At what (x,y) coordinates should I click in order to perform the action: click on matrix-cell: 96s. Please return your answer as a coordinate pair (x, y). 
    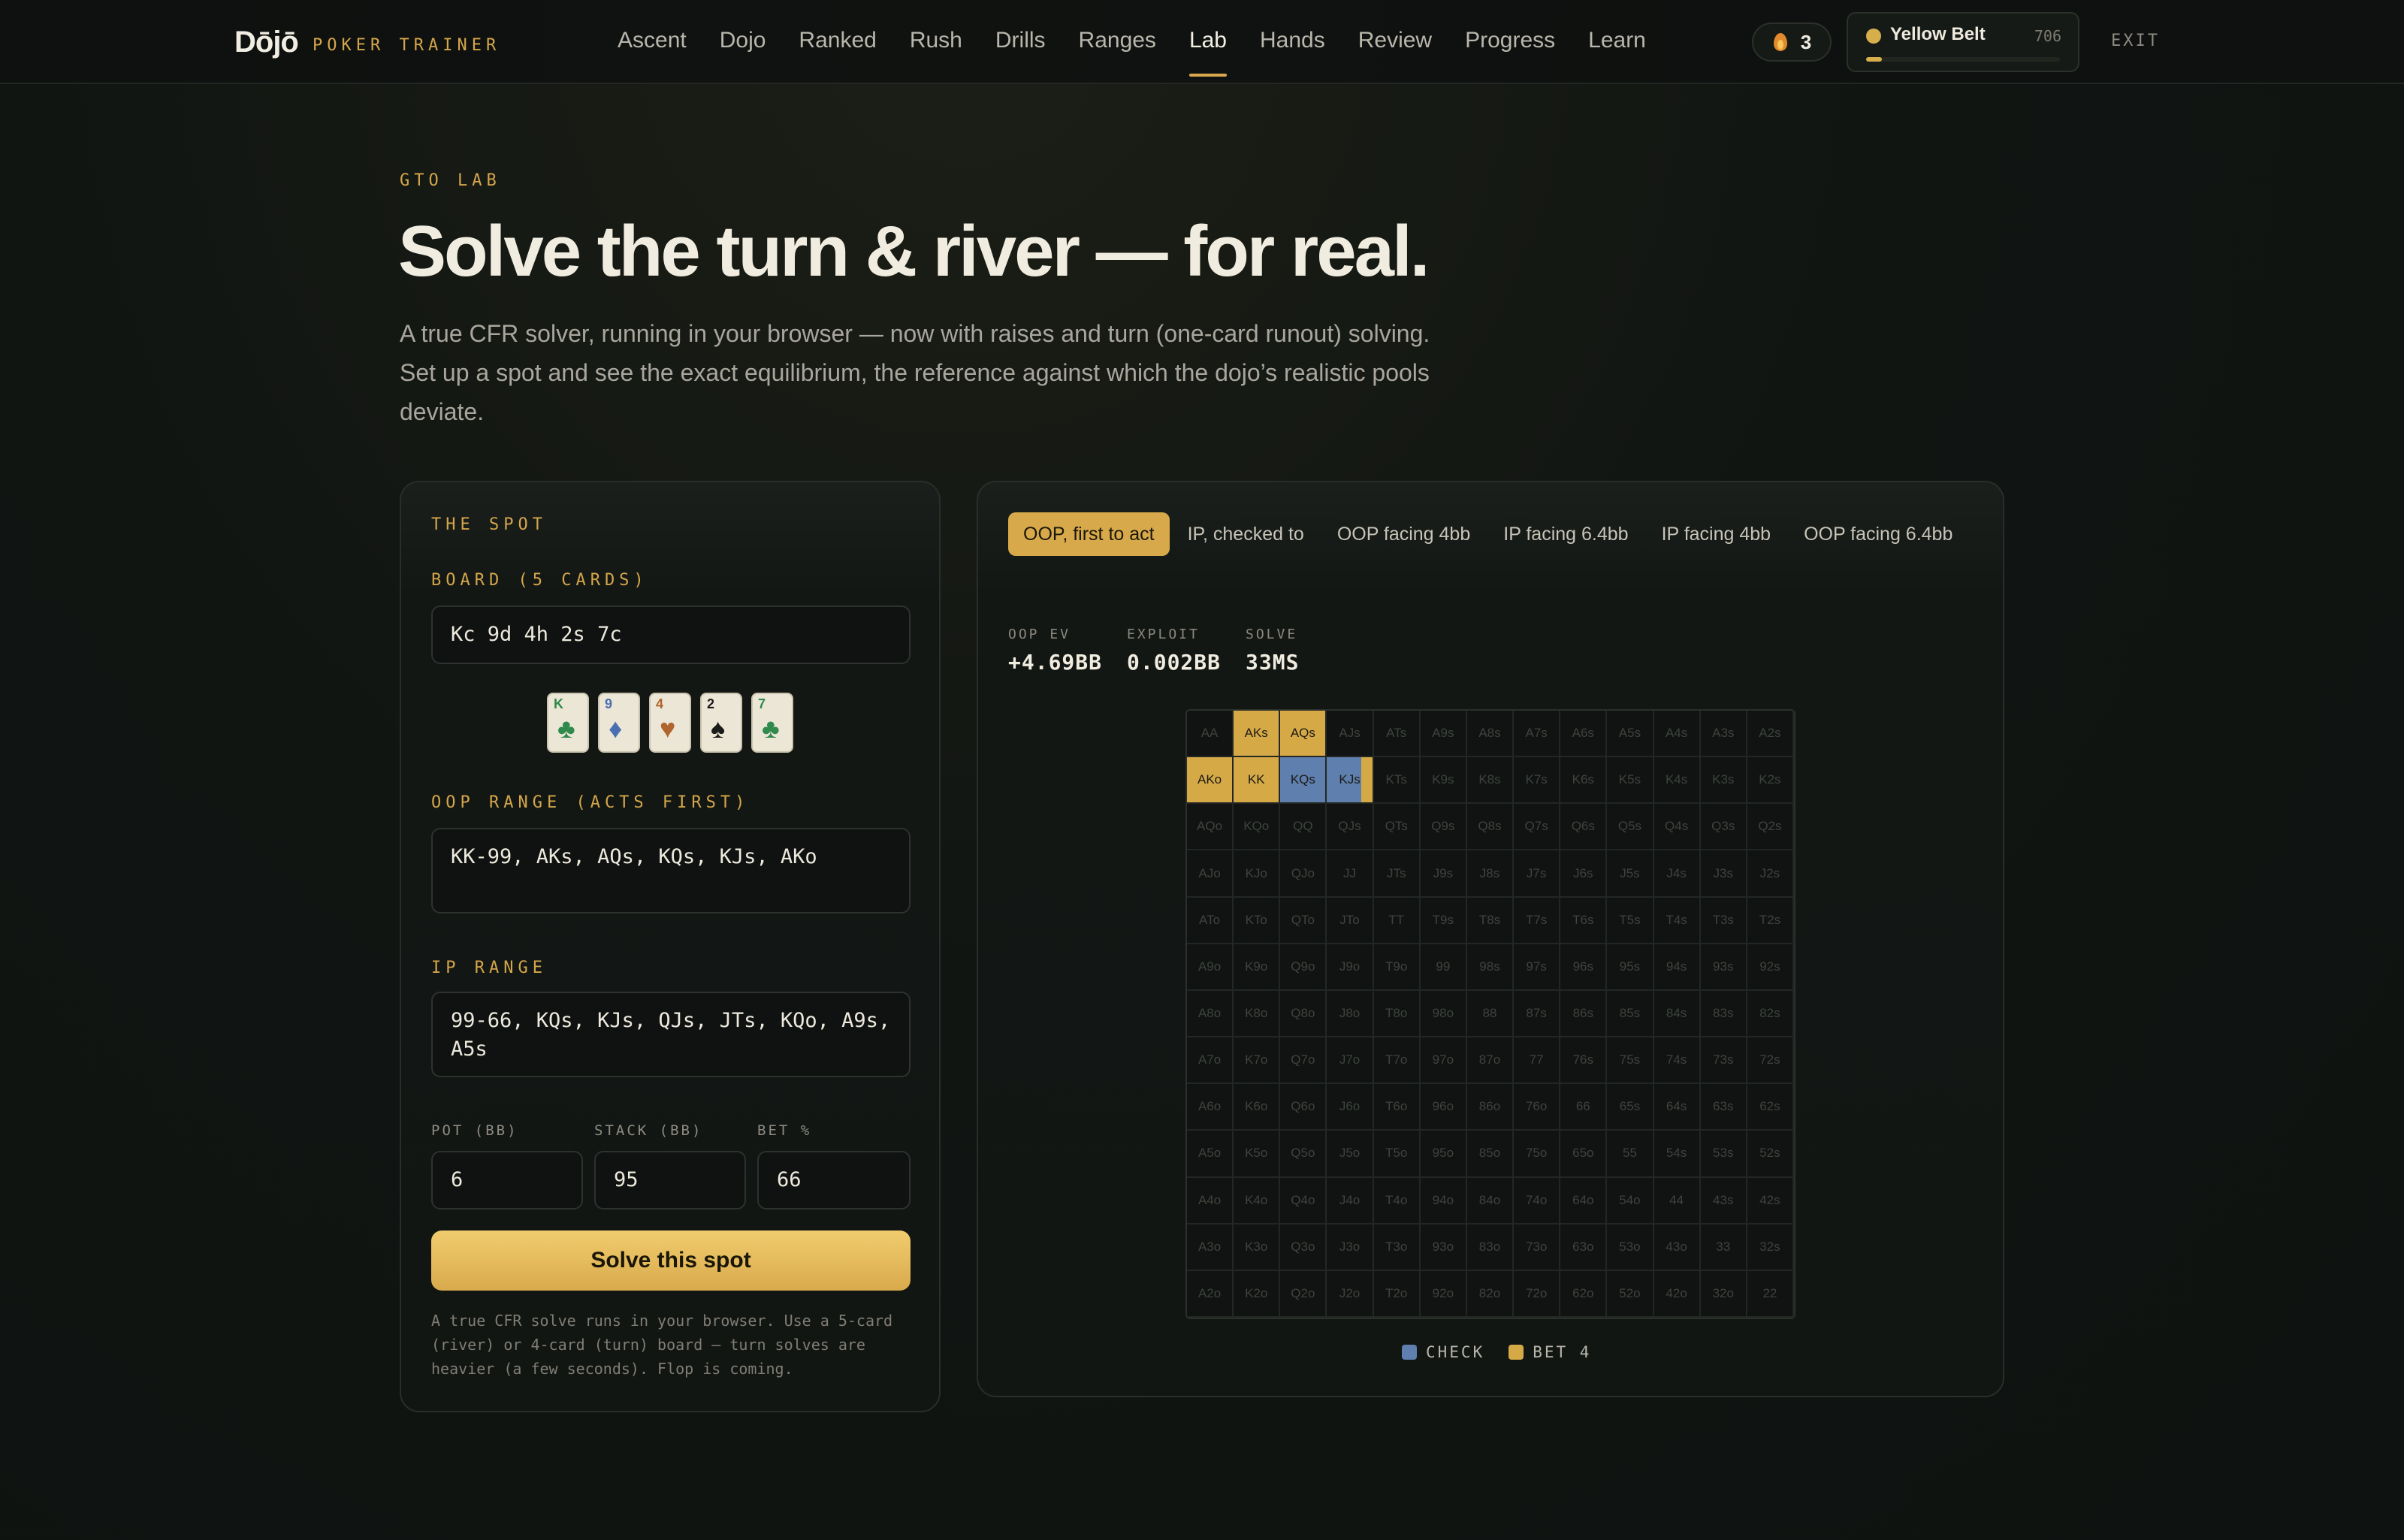
    Looking at the image, I should click on (1584, 968).